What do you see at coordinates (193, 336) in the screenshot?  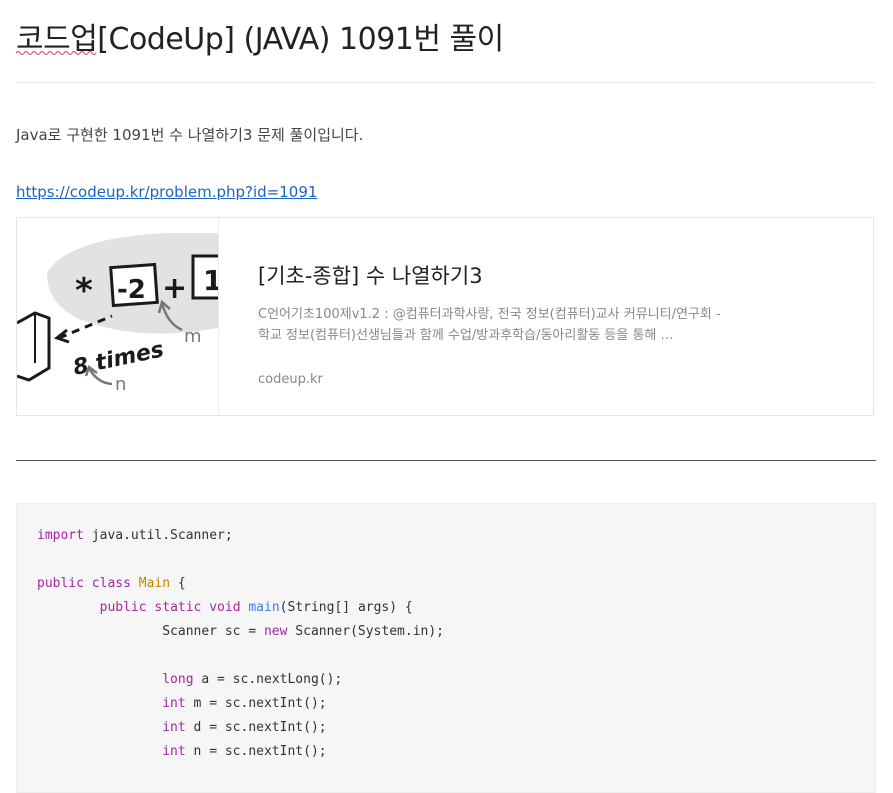 I see `thumbnail-label: m` at bounding box center [193, 336].